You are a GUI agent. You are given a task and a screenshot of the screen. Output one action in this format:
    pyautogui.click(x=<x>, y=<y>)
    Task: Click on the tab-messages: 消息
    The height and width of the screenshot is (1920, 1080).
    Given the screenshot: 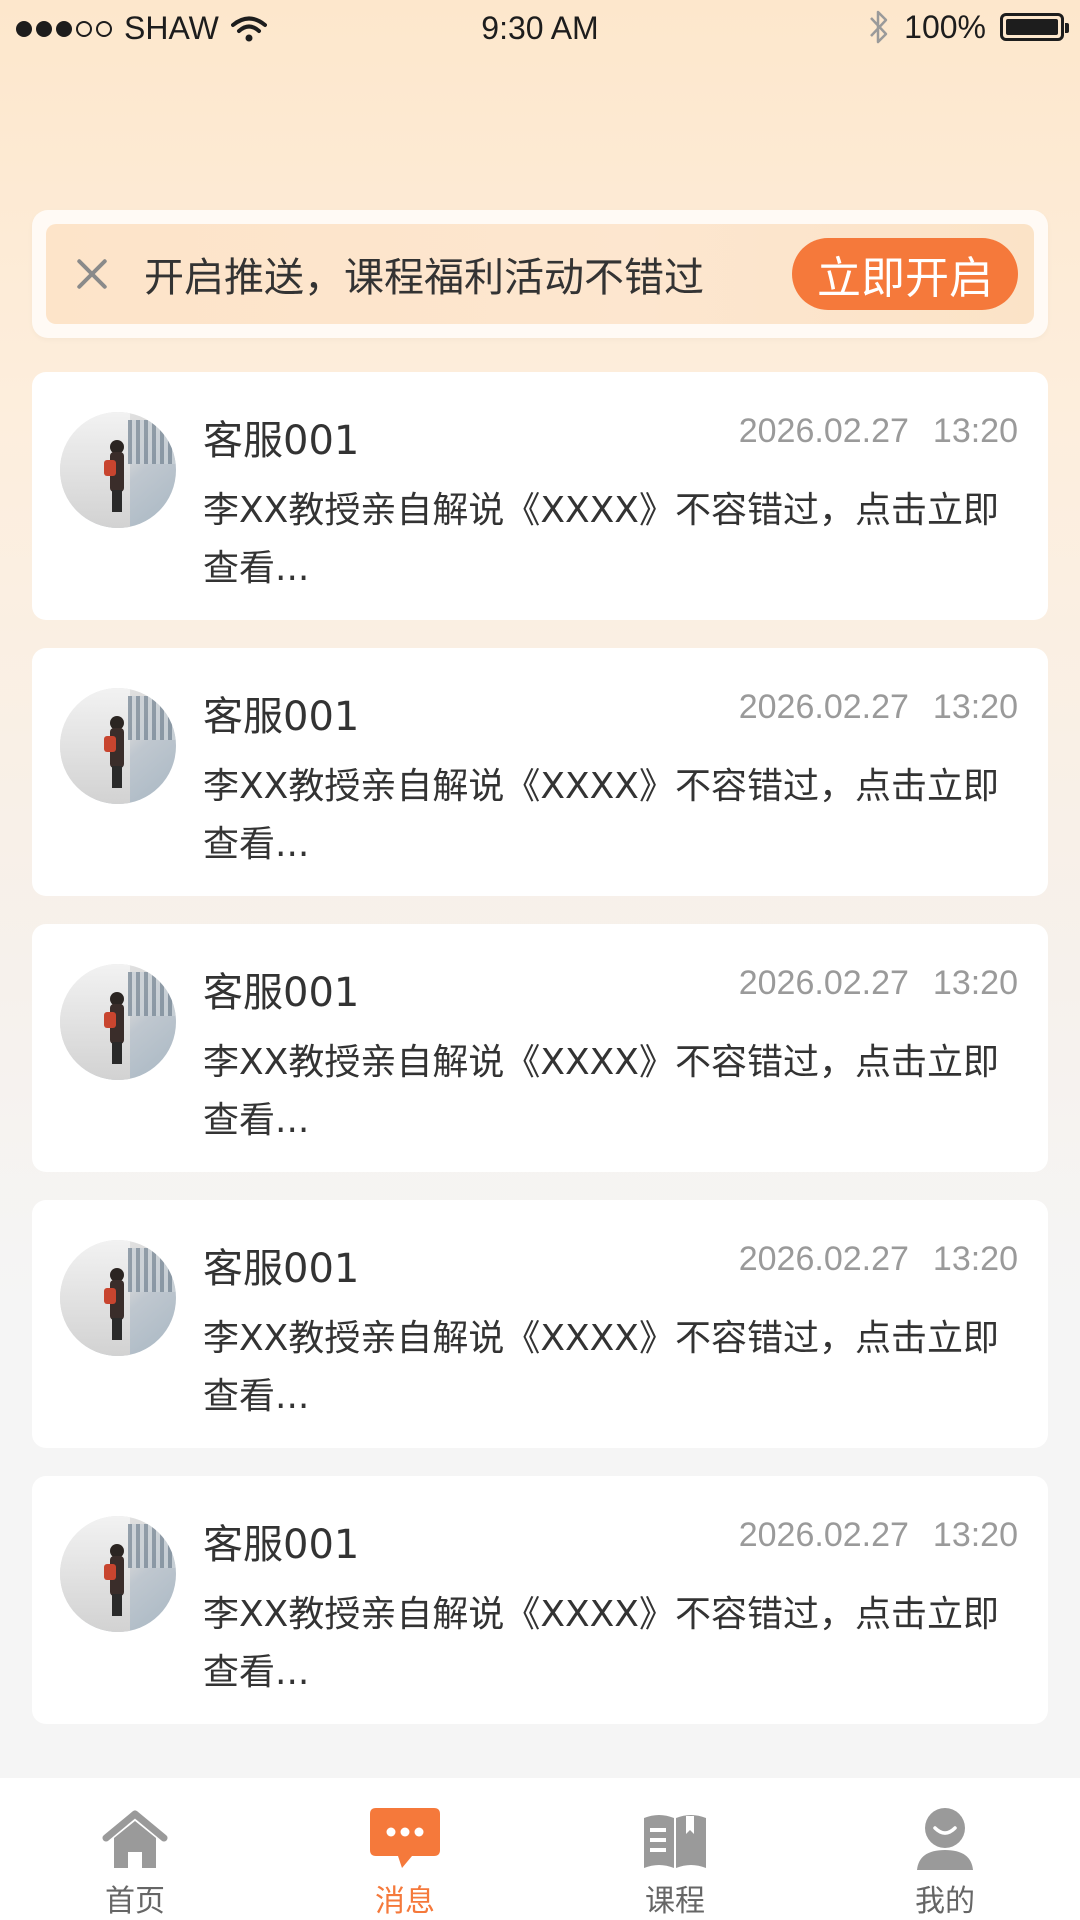 What is the action you would take?
    pyautogui.click(x=405, y=1849)
    